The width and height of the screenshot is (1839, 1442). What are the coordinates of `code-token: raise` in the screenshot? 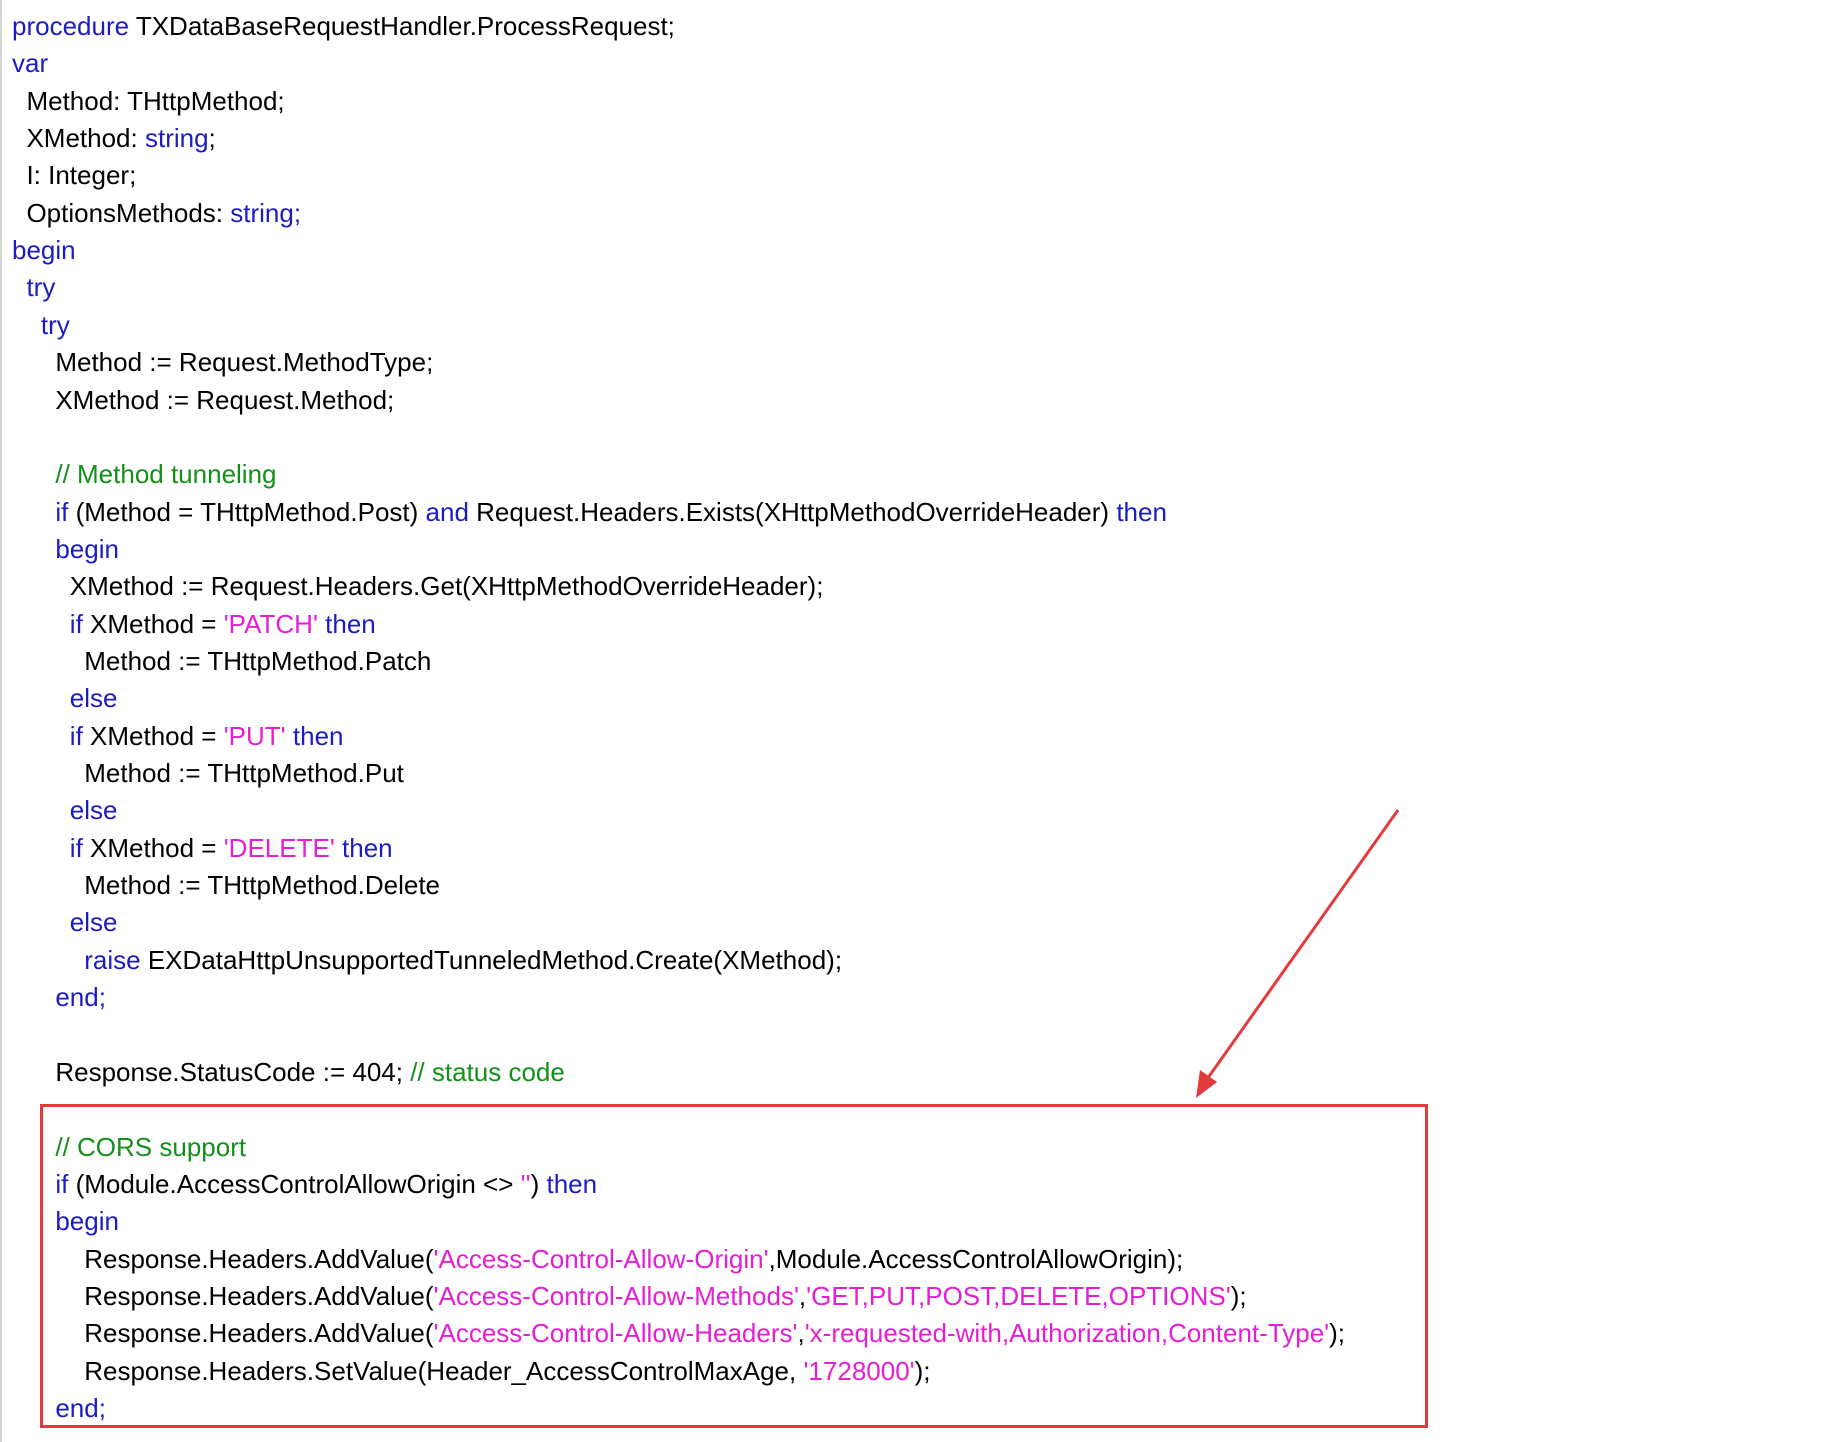 It's located at (112, 959).